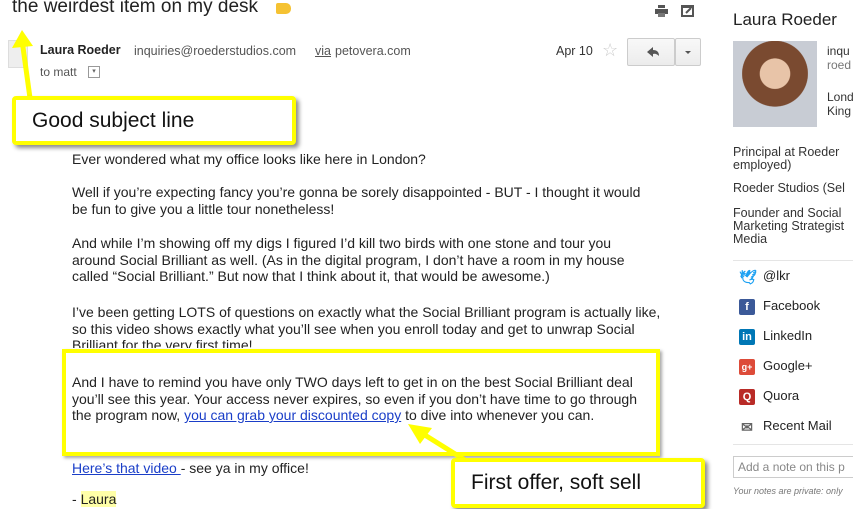 The width and height of the screenshot is (853, 509). Describe the element at coordinates (747, 336) in the screenshot. I see `linkedin-icon: in` at that location.